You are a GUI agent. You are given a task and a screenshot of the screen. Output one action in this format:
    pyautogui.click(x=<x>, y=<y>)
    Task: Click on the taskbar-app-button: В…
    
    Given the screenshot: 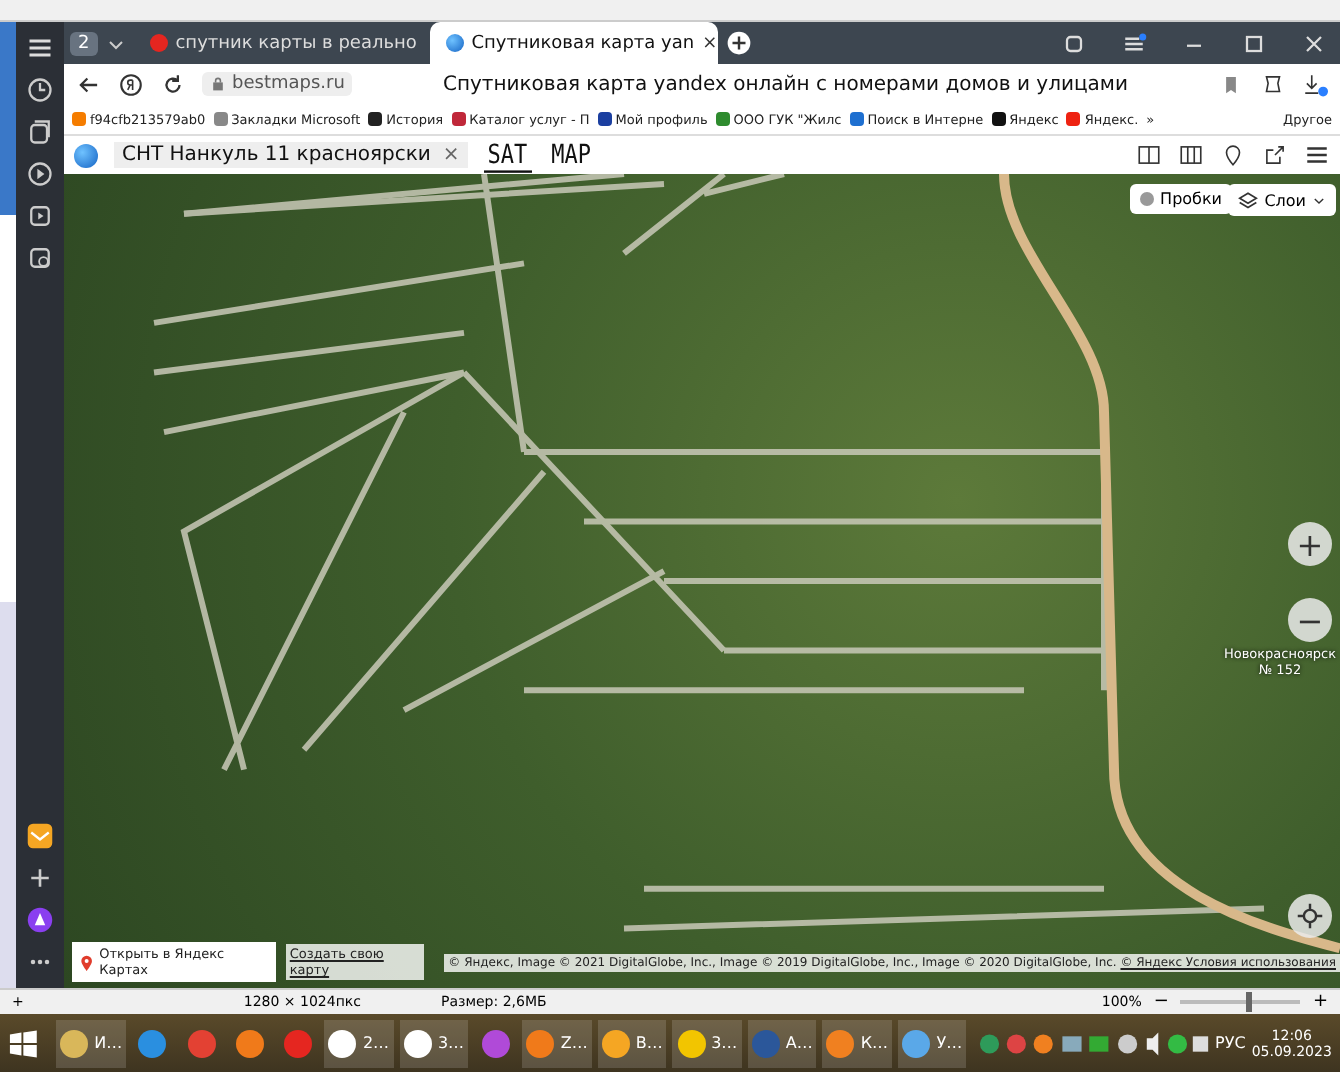 What is the action you would take?
    pyautogui.click(x=632, y=1043)
    